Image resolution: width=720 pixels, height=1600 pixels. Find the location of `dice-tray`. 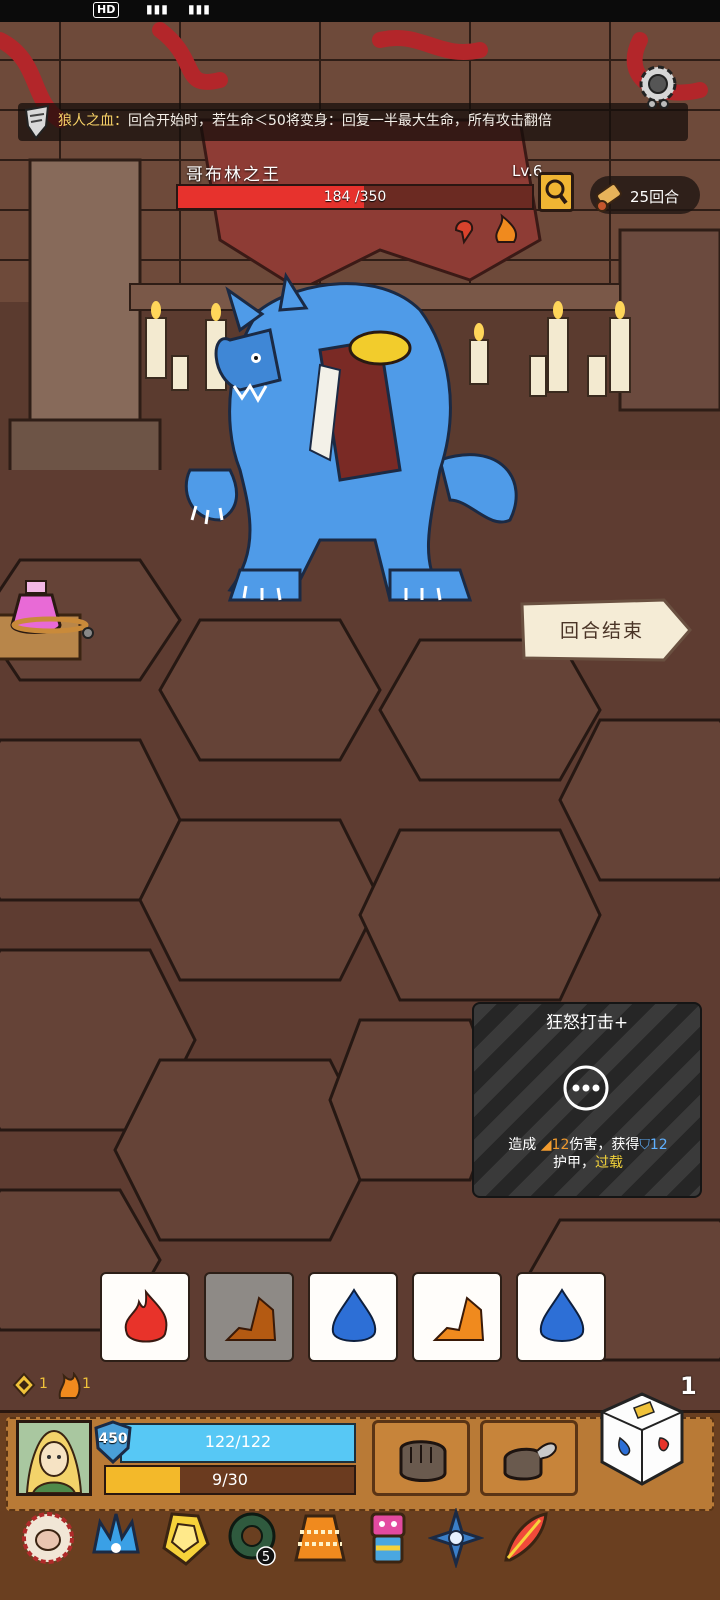

dice-tray is located at coordinates (355, 1319).